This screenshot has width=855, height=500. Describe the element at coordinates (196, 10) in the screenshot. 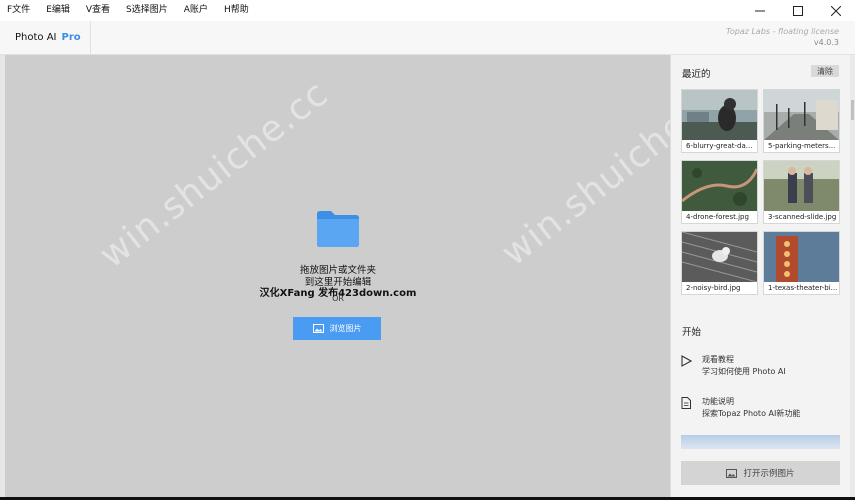

I see `menu-account: A账户` at that location.